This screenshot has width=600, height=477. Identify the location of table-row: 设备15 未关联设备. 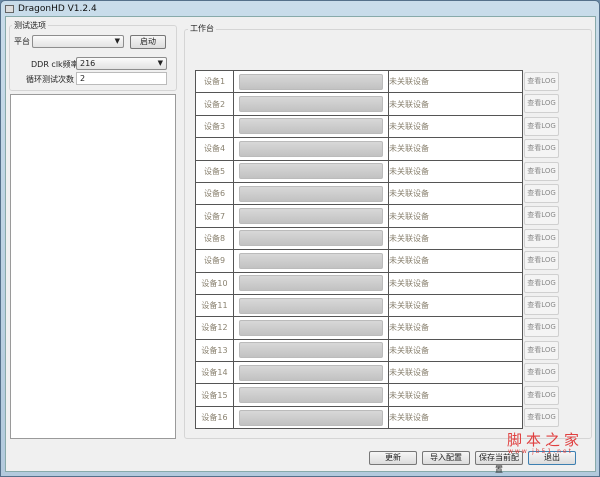
(359, 395).